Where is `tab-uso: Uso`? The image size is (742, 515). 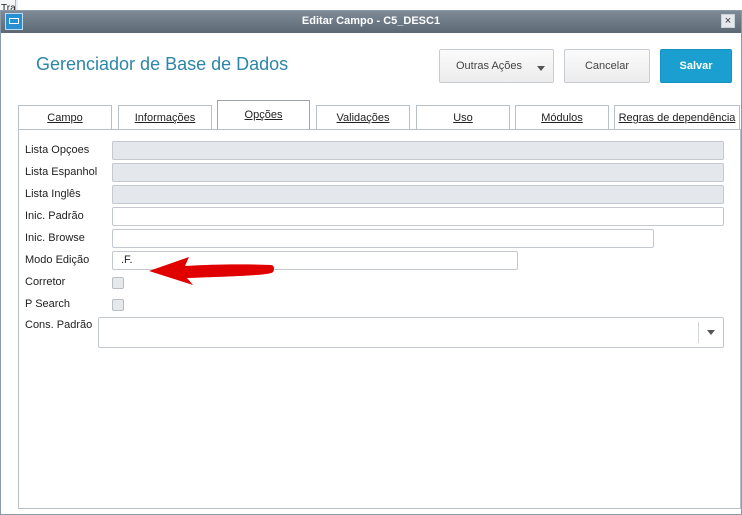 tab-uso: Uso is located at coordinates (463, 117).